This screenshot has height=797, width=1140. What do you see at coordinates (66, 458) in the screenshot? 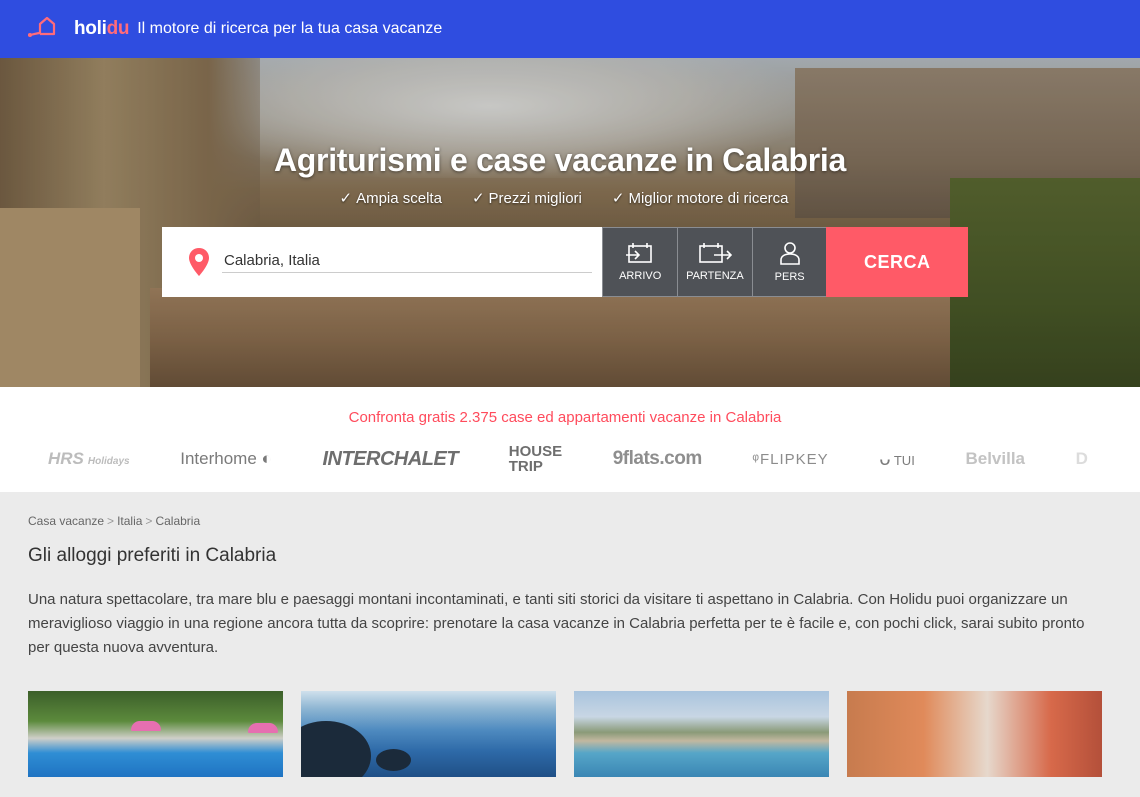
I see `hrs-text: HRS` at bounding box center [66, 458].